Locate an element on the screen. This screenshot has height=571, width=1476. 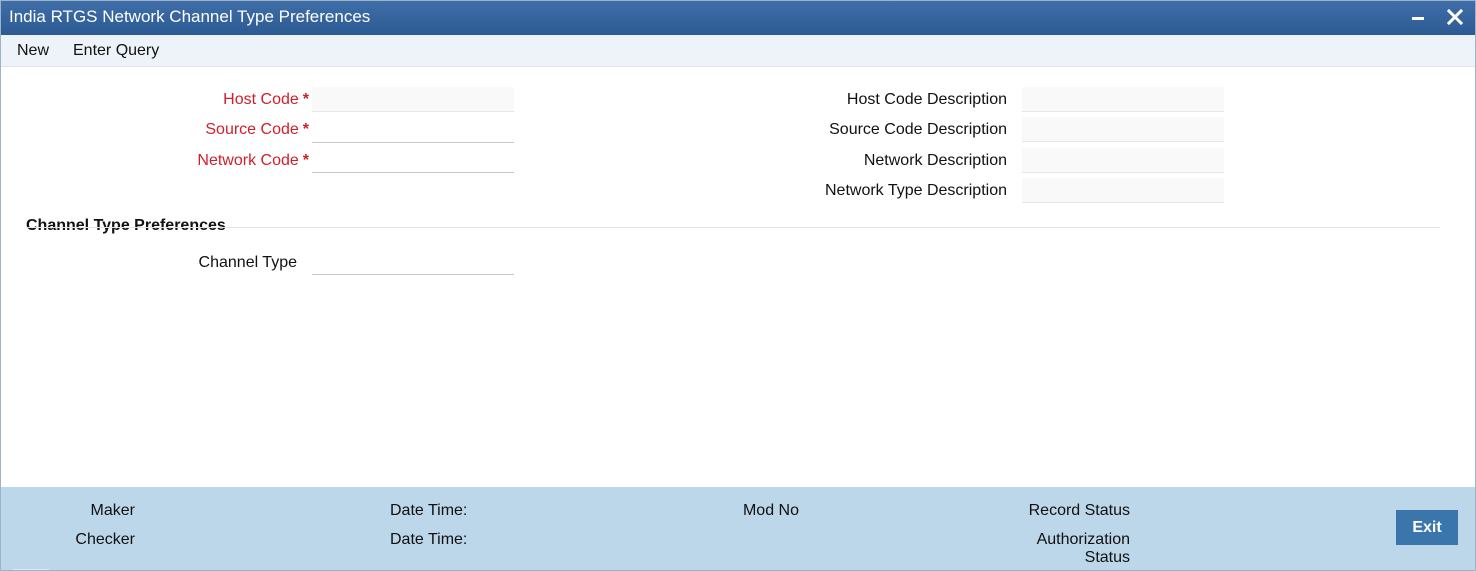
menu-bar: New Enter Query is located at coordinates (738, 51).